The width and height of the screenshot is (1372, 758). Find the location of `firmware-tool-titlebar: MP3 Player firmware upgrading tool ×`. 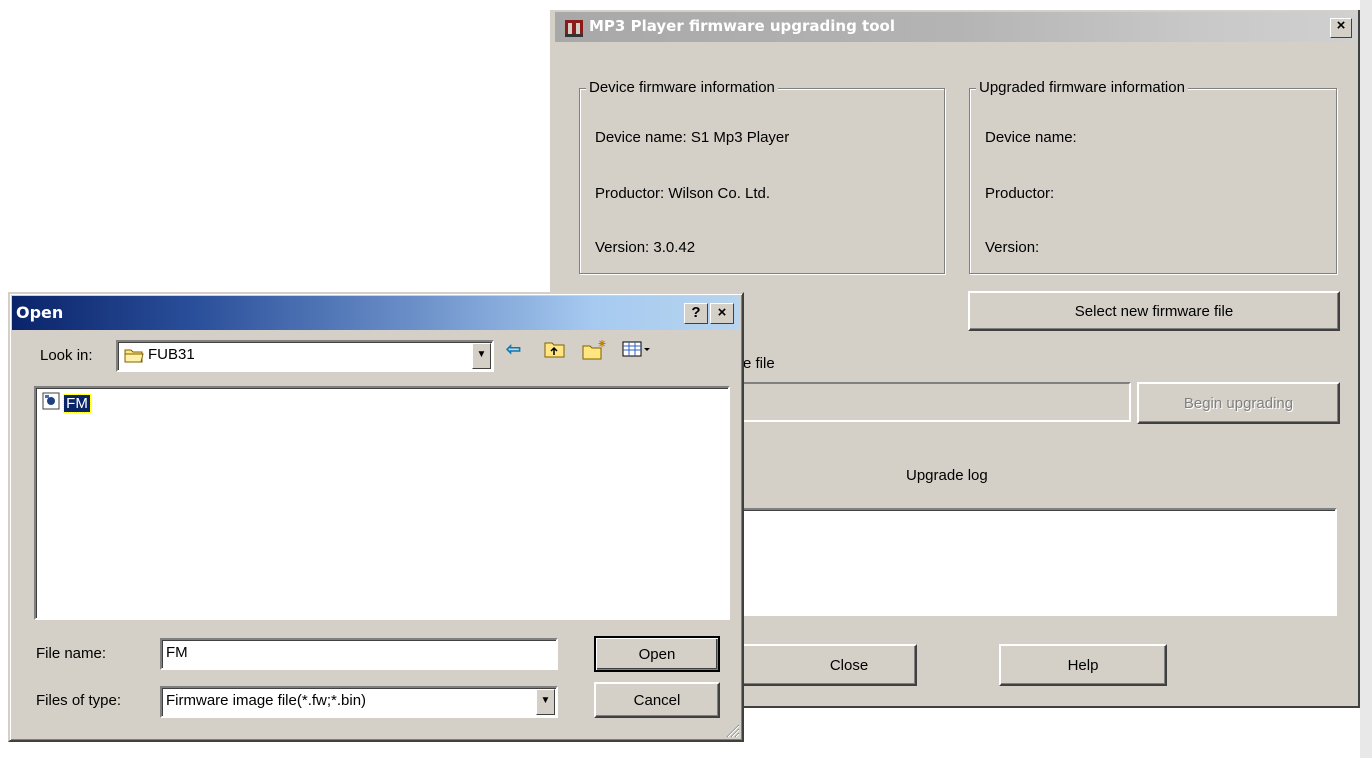

firmware-tool-titlebar: MP3 Player firmware upgrading tool × is located at coordinates (956, 27).